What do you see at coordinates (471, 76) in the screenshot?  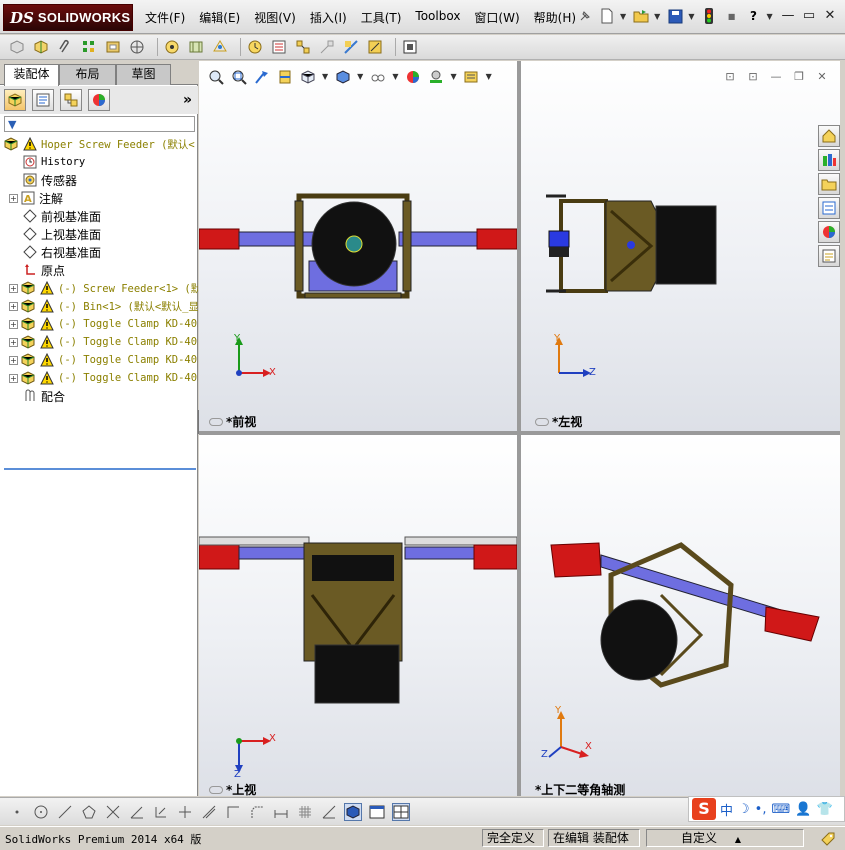 I see `view-settings-icon` at bounding box center [471, 76].